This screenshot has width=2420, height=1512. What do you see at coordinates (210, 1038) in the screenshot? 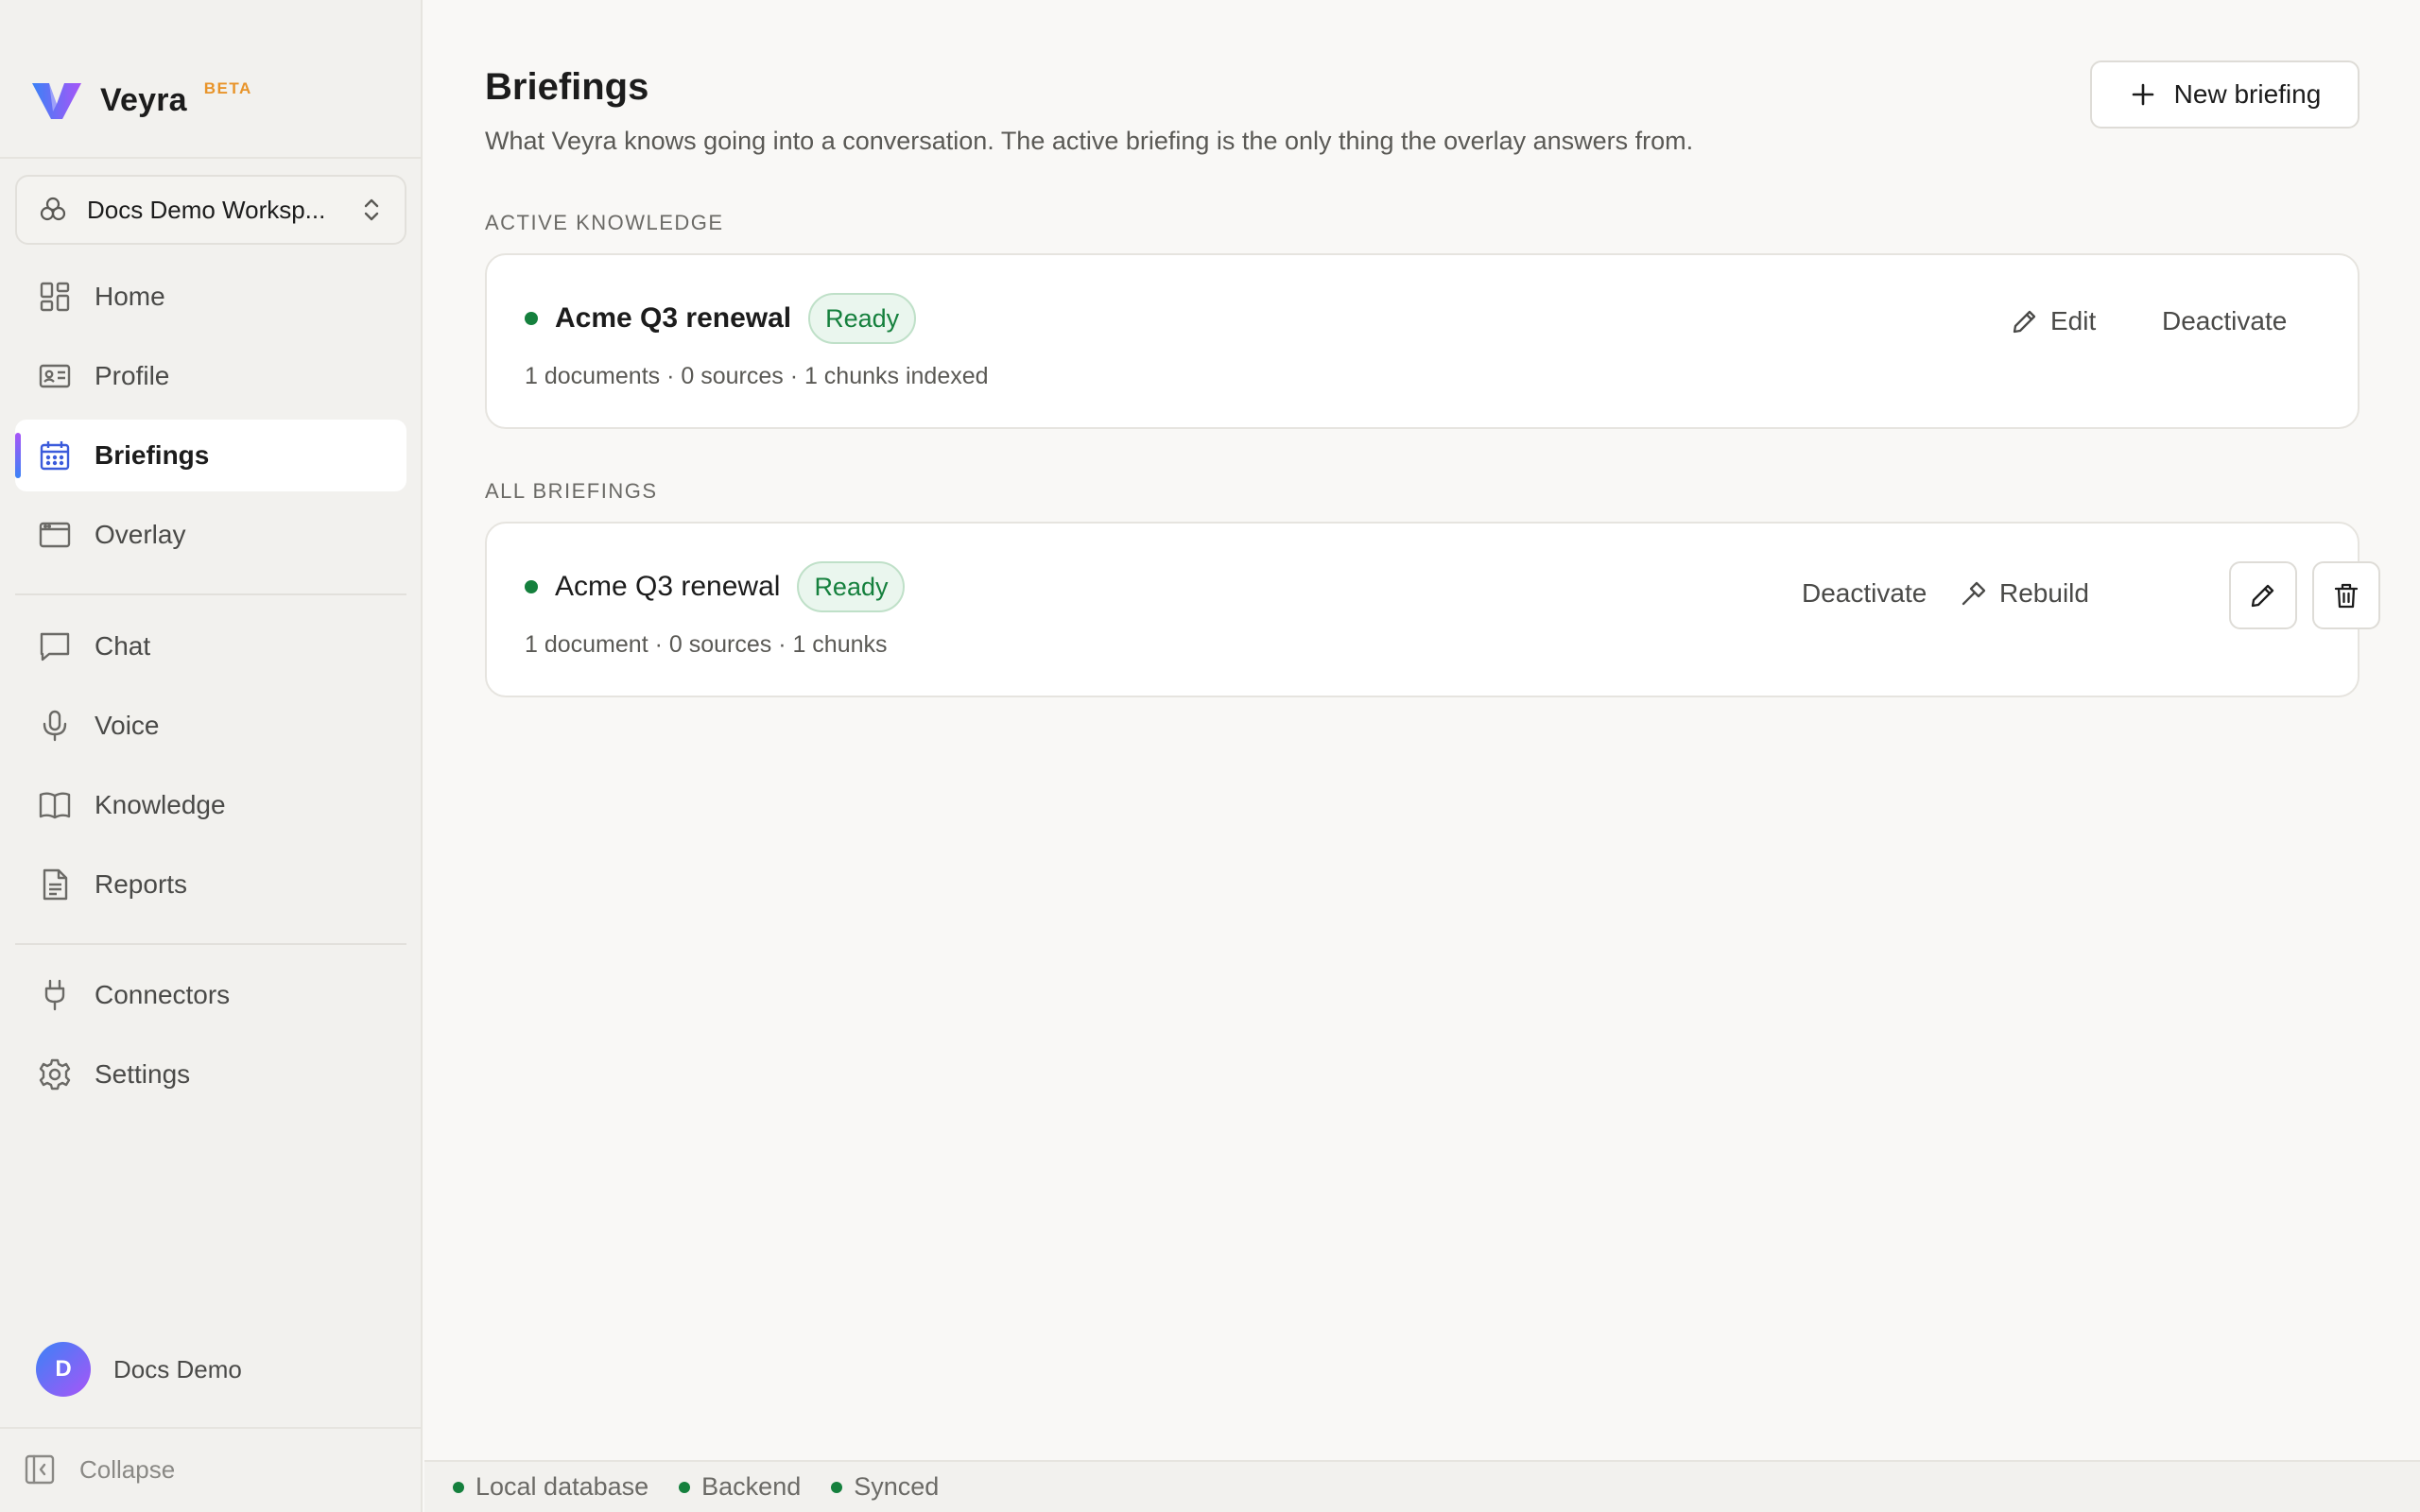
I see `nav-tertiary: Connectors Settings` at bounding box center [210, 1038].